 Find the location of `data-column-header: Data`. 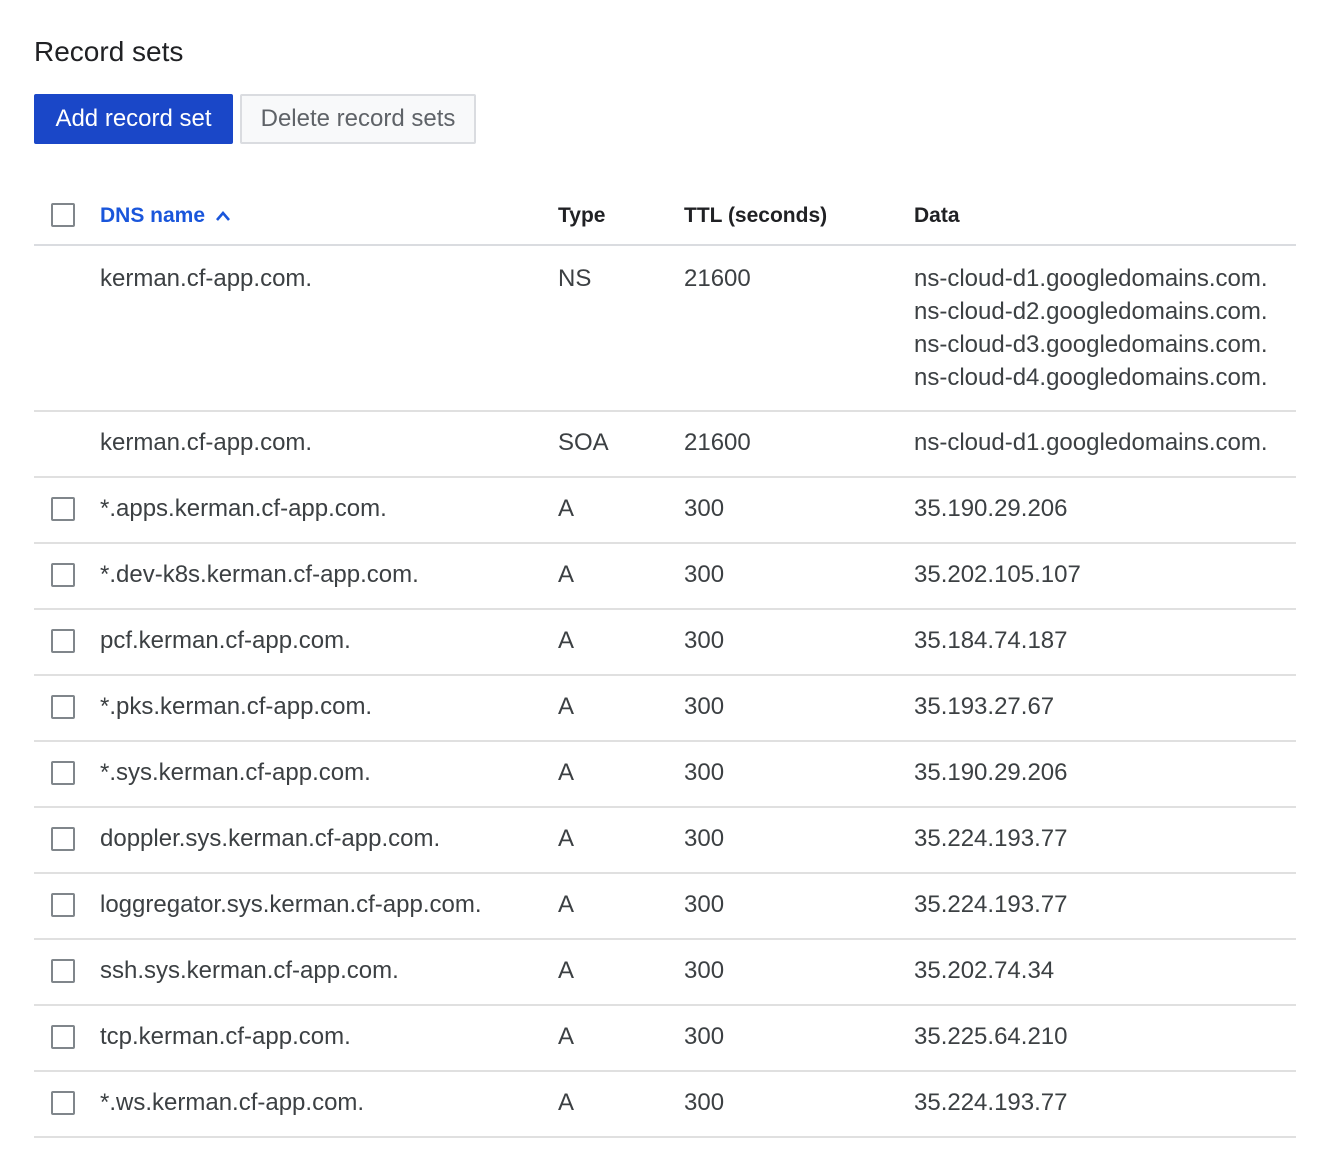

data-column-header: Data is located at coordinates (937, 215).